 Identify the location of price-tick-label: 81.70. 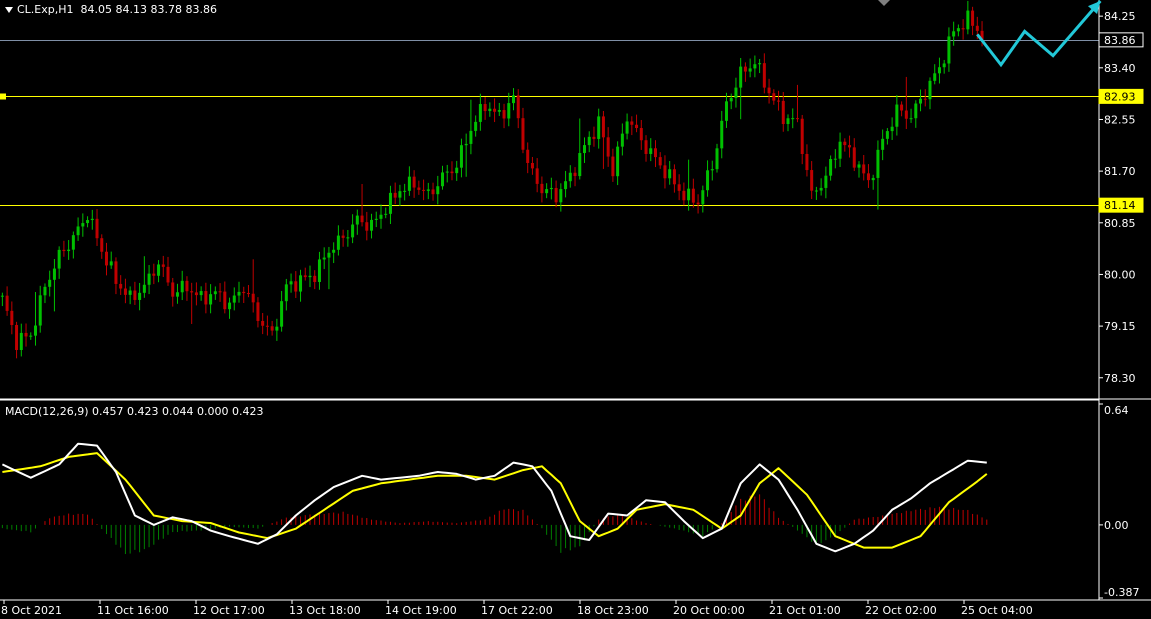
(1120, 171).